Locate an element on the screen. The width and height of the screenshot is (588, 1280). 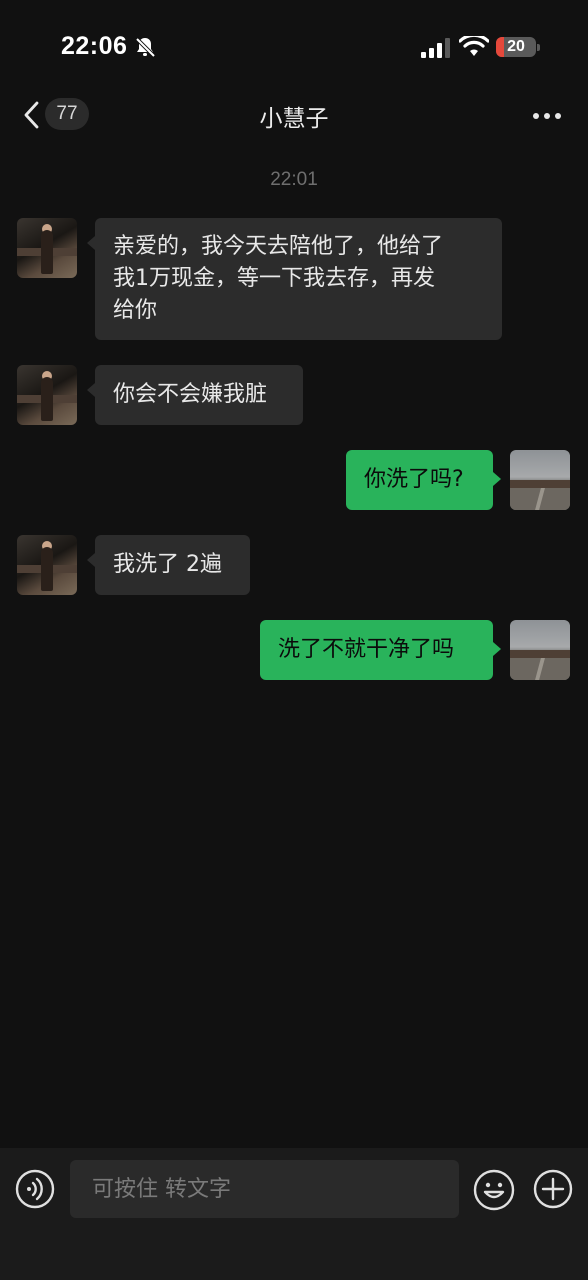
message-bubble-outgoing: 洗了不就干净了吗 is located at coordinates (380, 650).